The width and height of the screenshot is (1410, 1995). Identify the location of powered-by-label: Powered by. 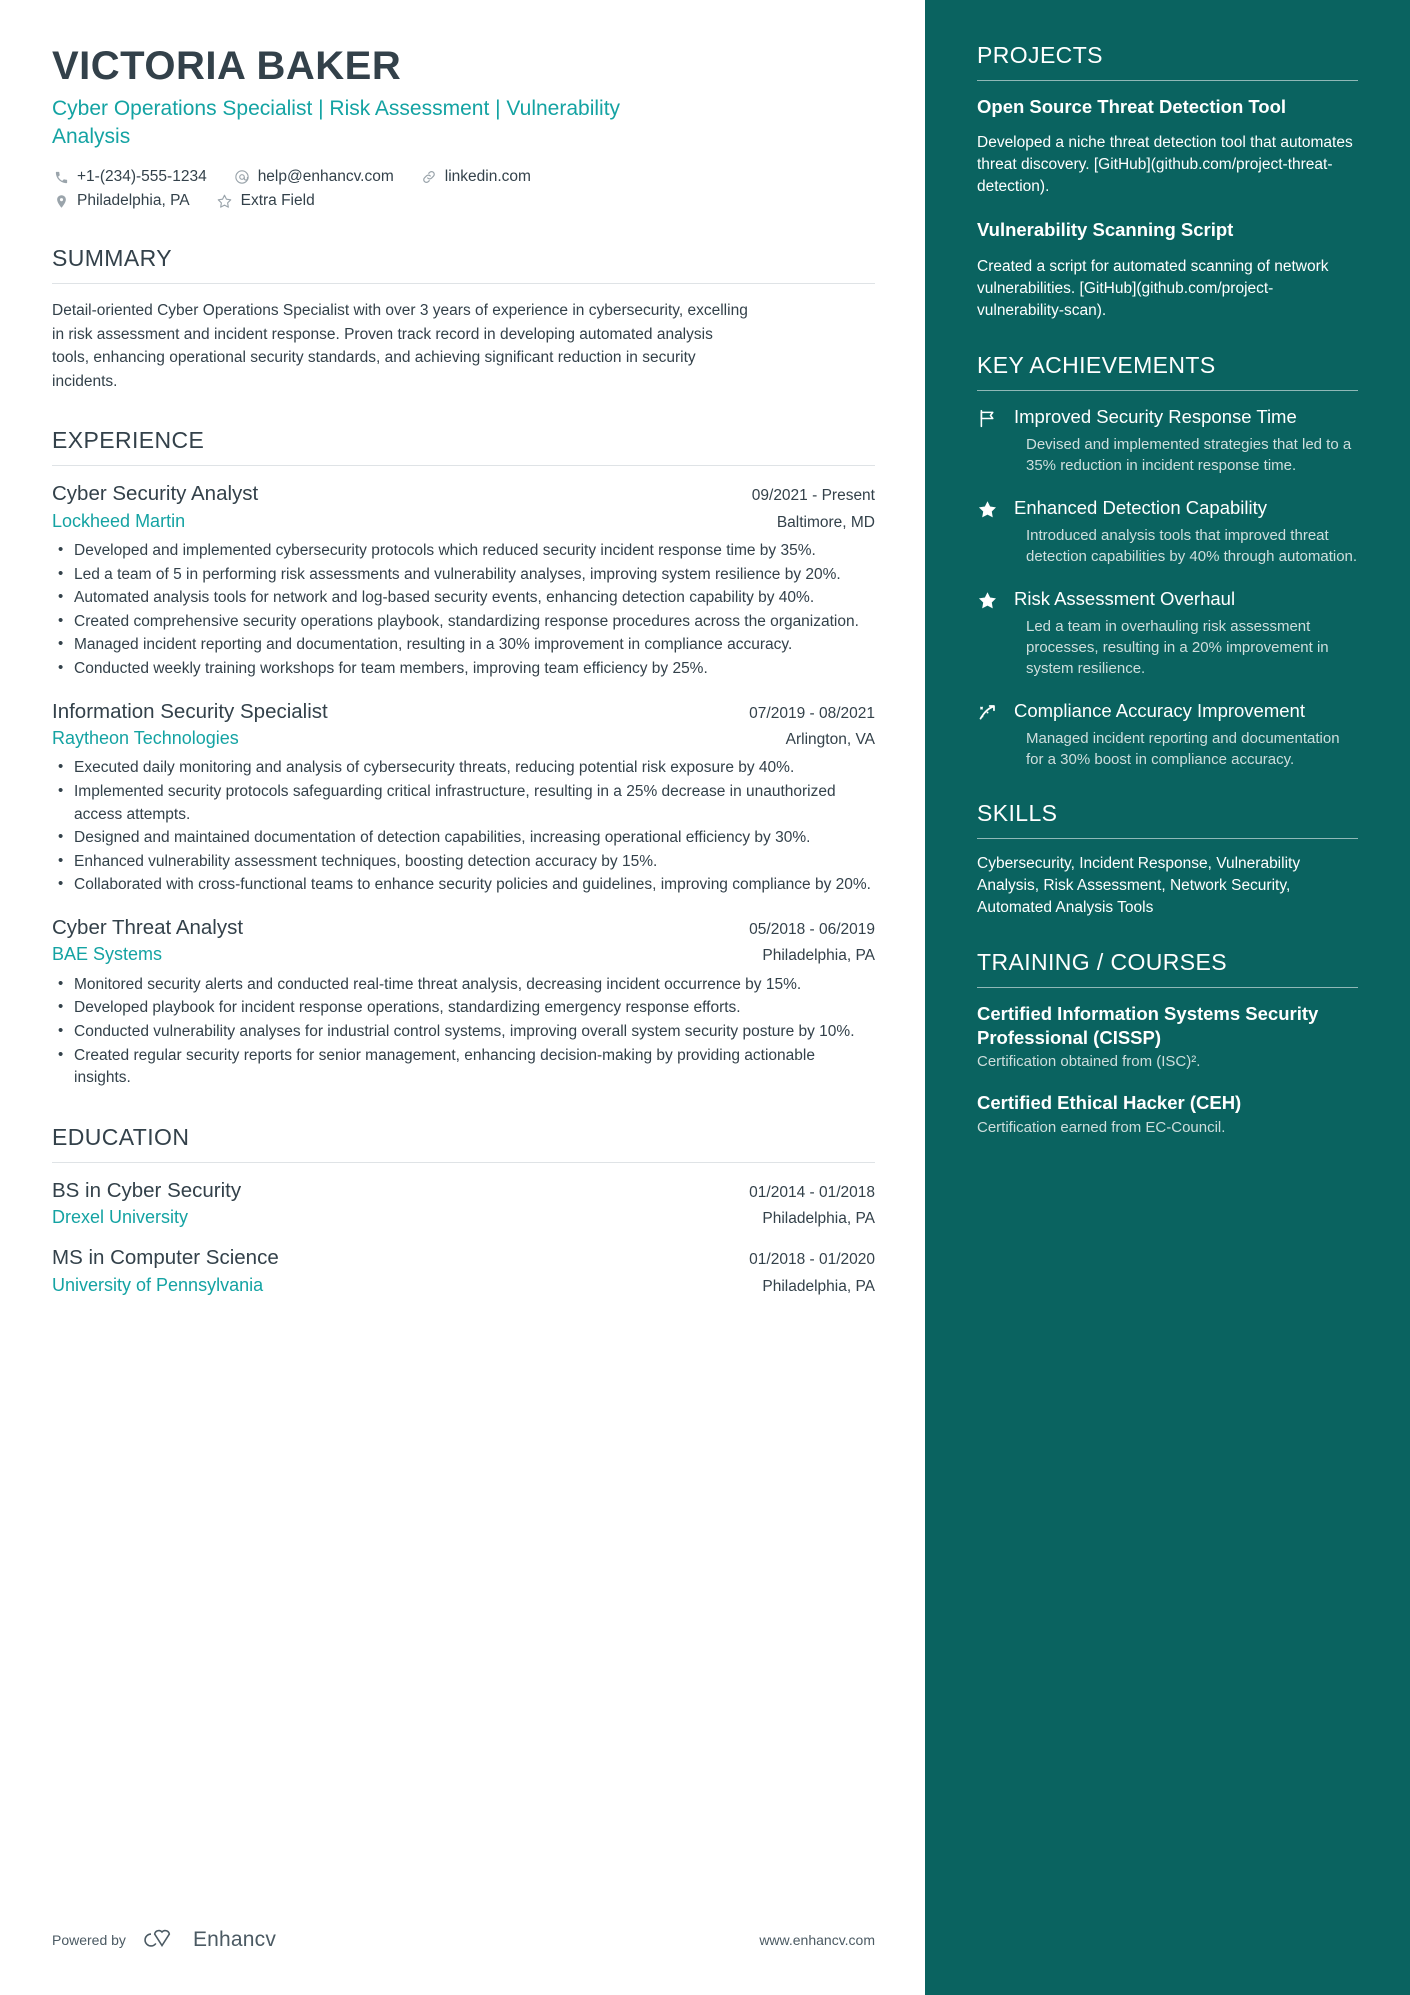
(89, 1940).